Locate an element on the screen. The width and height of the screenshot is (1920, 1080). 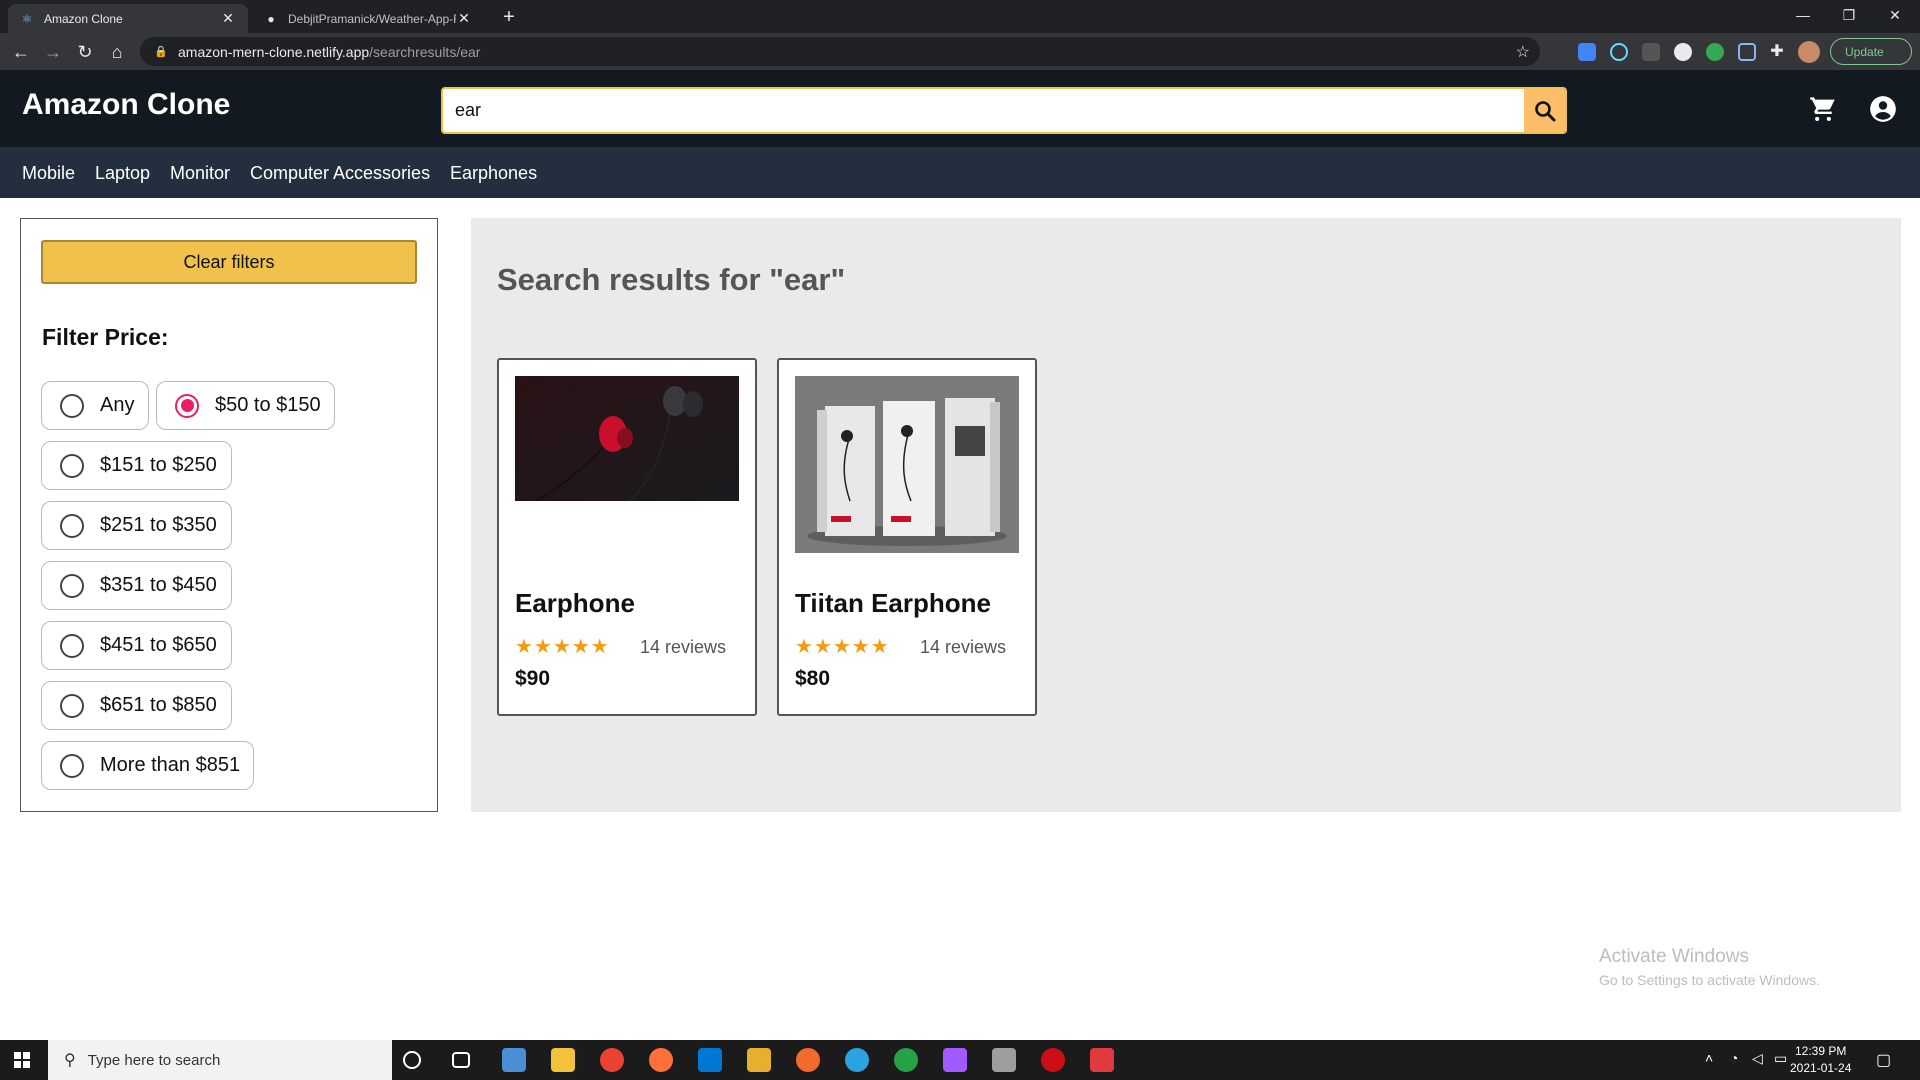
firefox-icon is located at coordinates (661, 1060).